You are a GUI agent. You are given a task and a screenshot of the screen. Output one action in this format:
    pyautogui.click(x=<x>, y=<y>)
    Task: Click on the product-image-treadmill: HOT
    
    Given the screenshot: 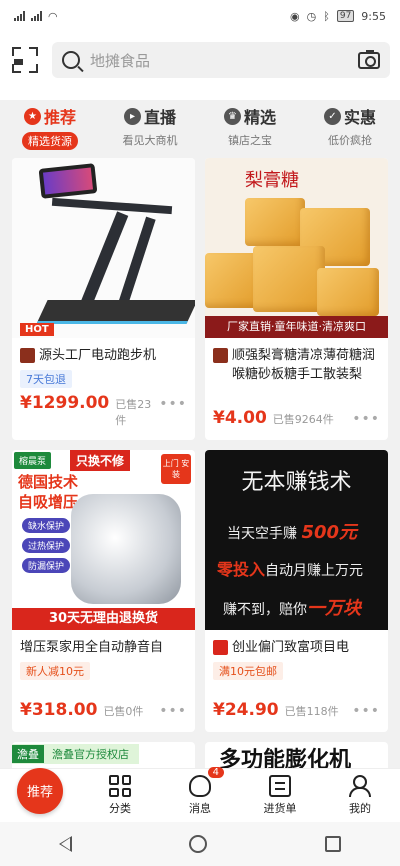 What is the action you would take?
    pyautogui.click(x=103, y=248)
    